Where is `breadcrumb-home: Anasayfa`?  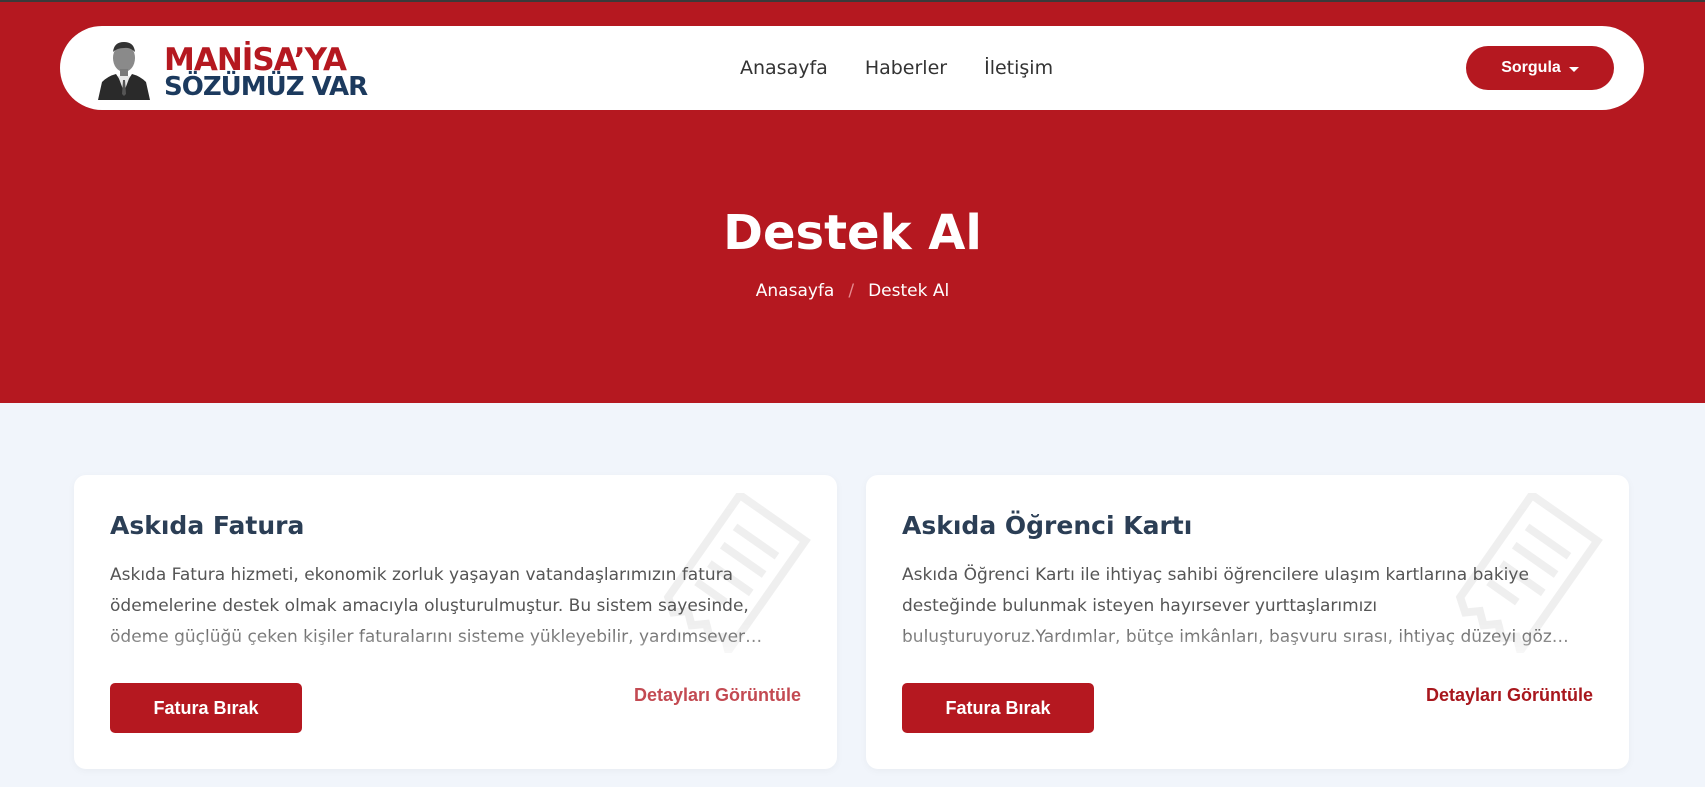
breadcrumb-home: Anasayfa is located at coordinates (795, 291).